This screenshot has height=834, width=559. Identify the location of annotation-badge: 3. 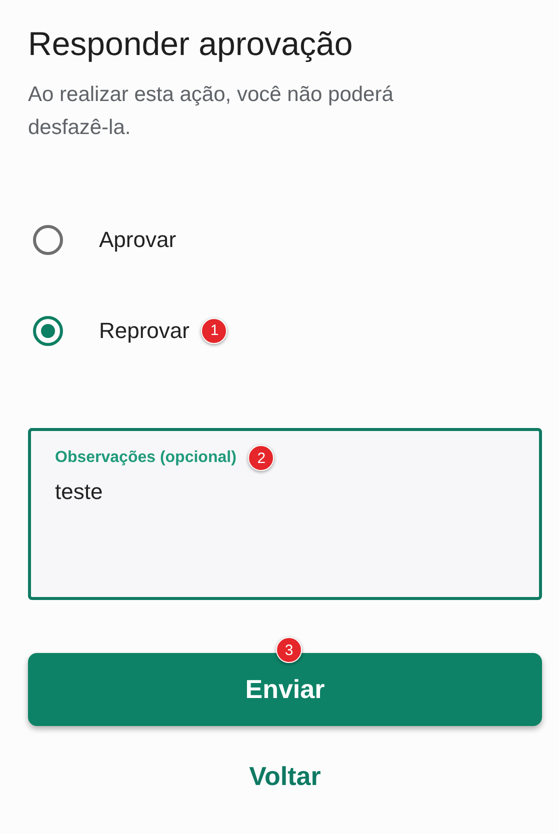
(289, 650).